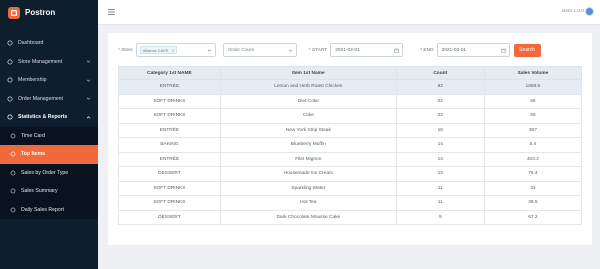 The height and width of the screenshot is (269, 600). I want to click on membership-icon, so click(10, 80).